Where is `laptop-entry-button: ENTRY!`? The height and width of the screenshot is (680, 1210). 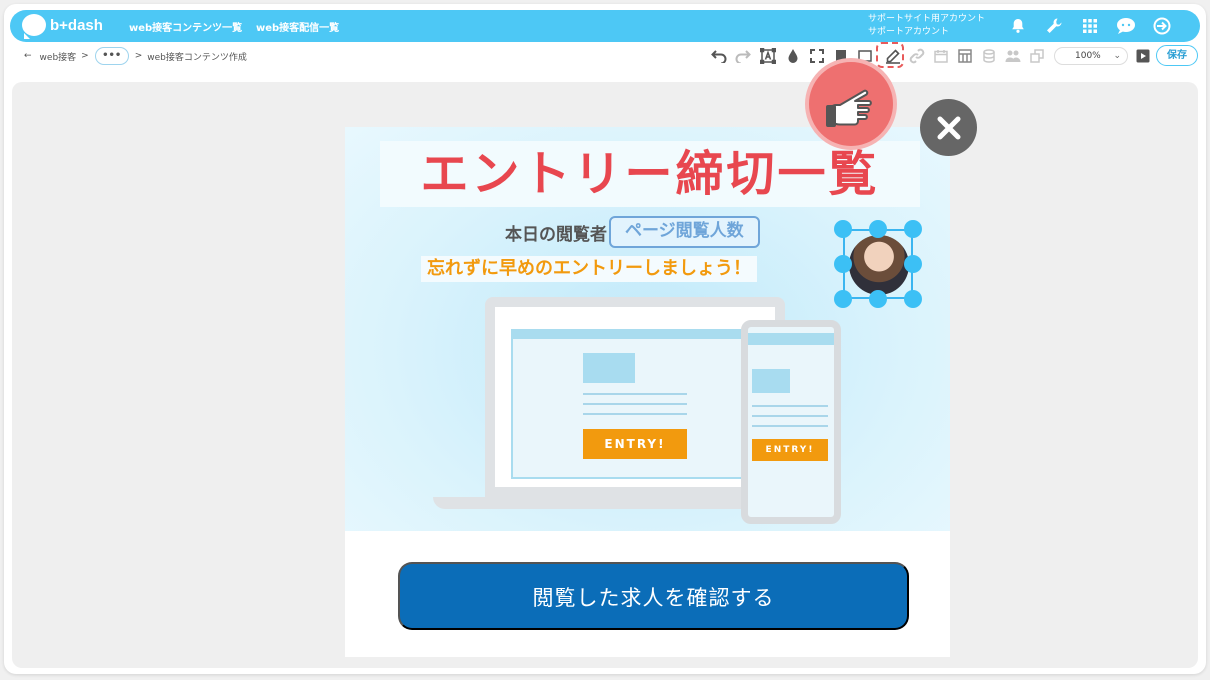 laptop-entry-button: ENTRY! is located at coordinates (635, 444).